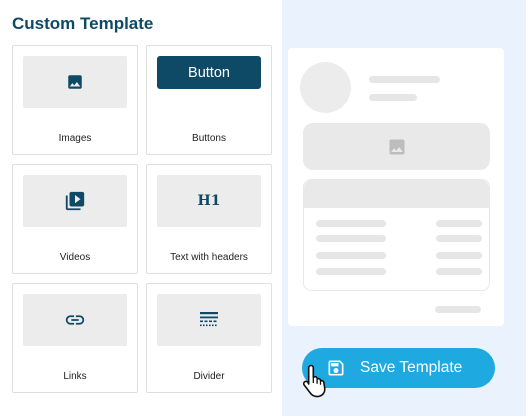 This screenshot has height=416, width=526. I want to click on video-library-icon, so click(75, 201).